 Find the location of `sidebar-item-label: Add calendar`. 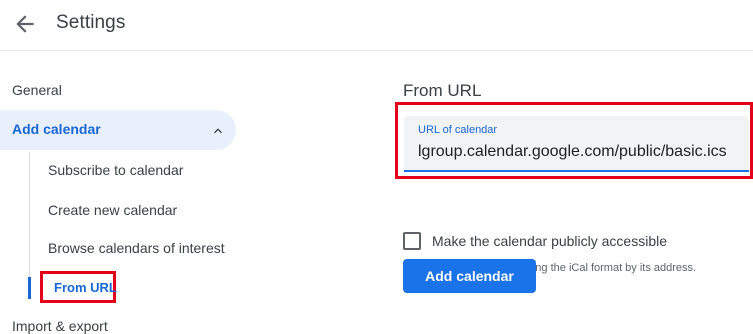

sidebar-item-label: Add calendar is located at coordinates (56, 129).